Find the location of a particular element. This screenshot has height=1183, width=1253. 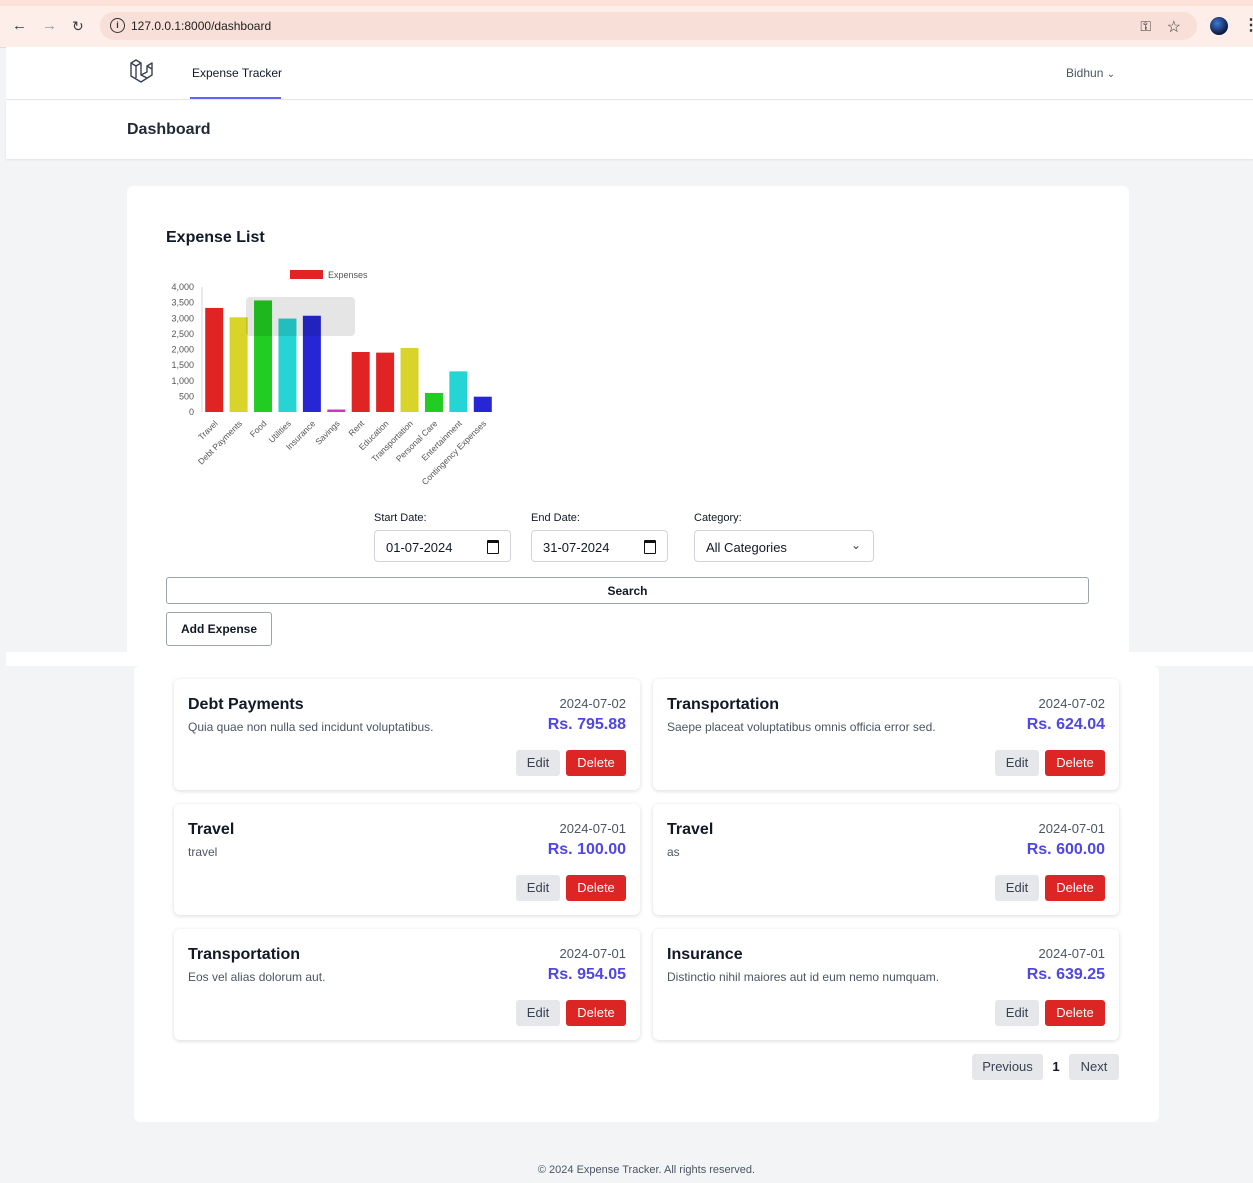

expense-amount: Rs. 795.88 is located at coordinates (586, 724).